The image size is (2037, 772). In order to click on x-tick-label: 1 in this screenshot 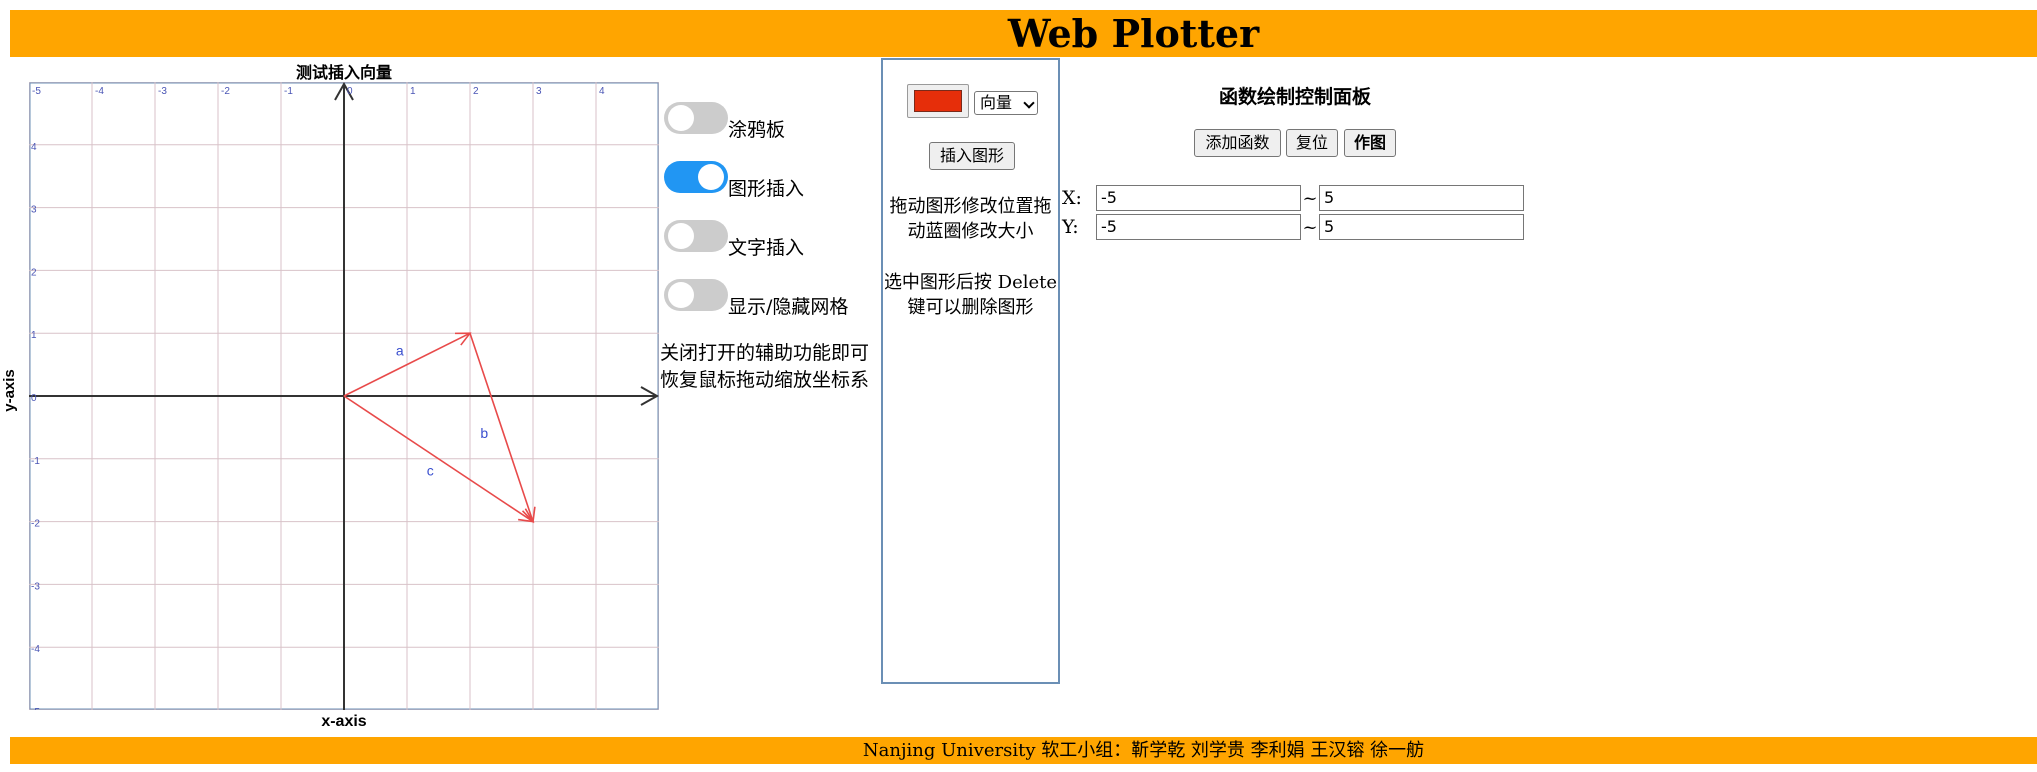, I will do `click(413, 91)`.